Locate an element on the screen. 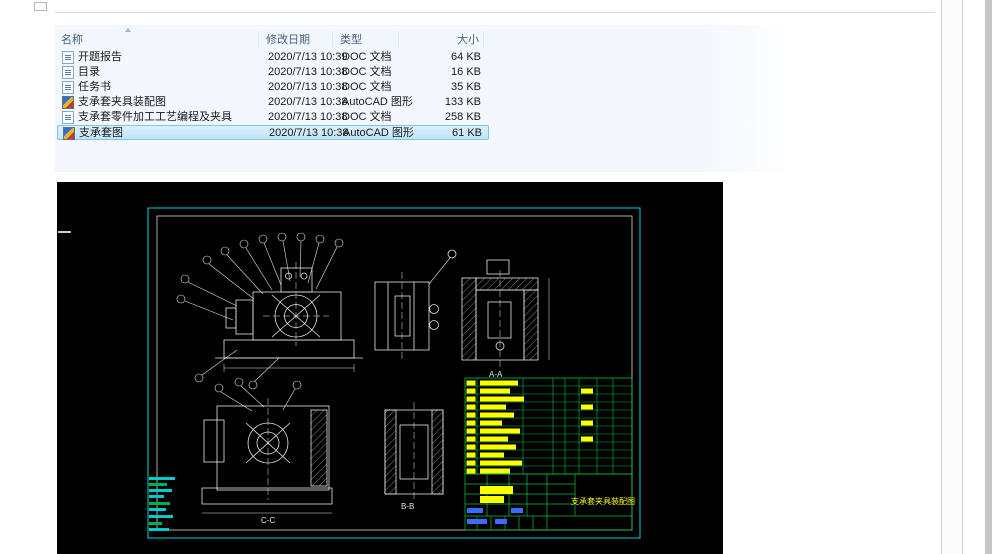  file-row-renwushu: 任务书 2020/7/13 10:38 DOC 文档 35 KB is located at coordinates (273, 87).